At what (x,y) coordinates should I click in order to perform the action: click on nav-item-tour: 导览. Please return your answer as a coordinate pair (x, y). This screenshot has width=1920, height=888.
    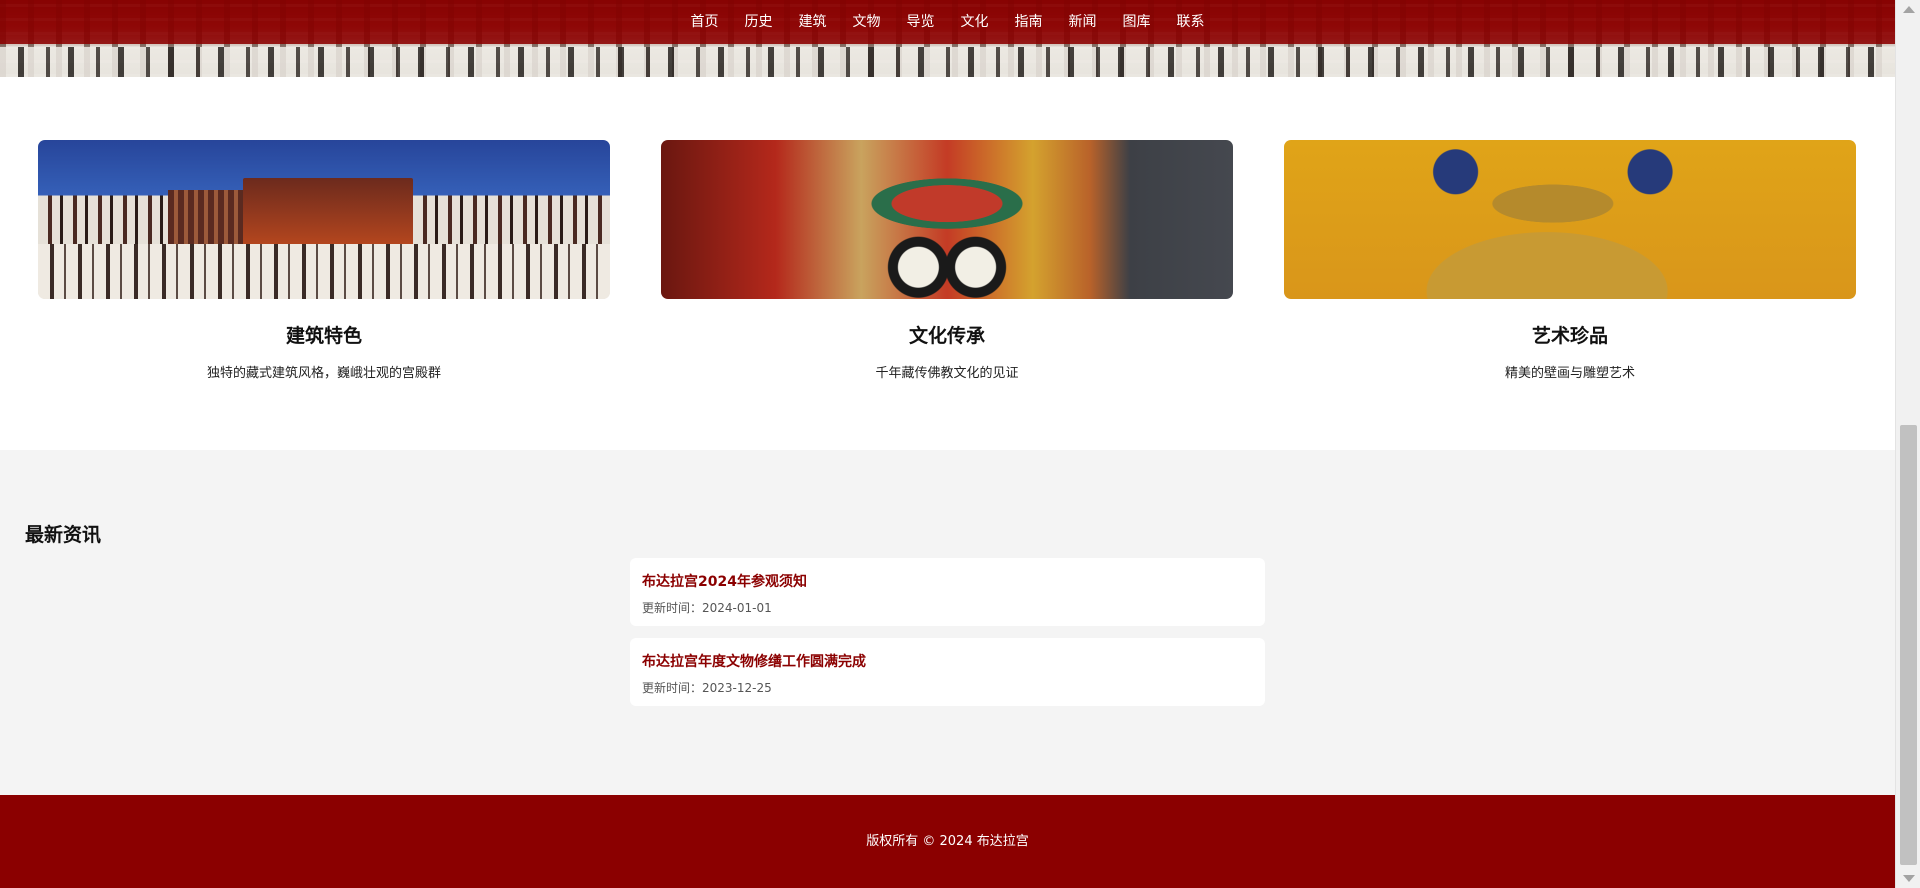
    Looking at the image, I should click on (921, 22).